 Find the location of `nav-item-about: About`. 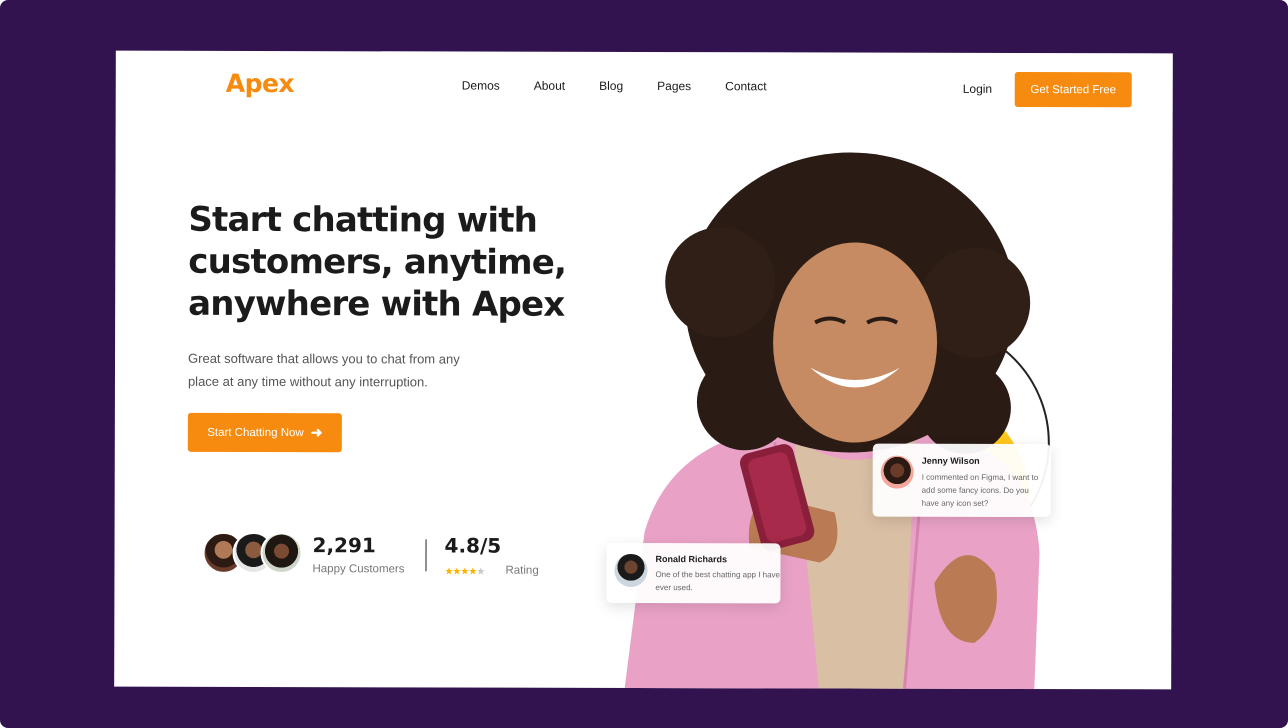

nav-item-about: About is located at coordinates (549, 86).